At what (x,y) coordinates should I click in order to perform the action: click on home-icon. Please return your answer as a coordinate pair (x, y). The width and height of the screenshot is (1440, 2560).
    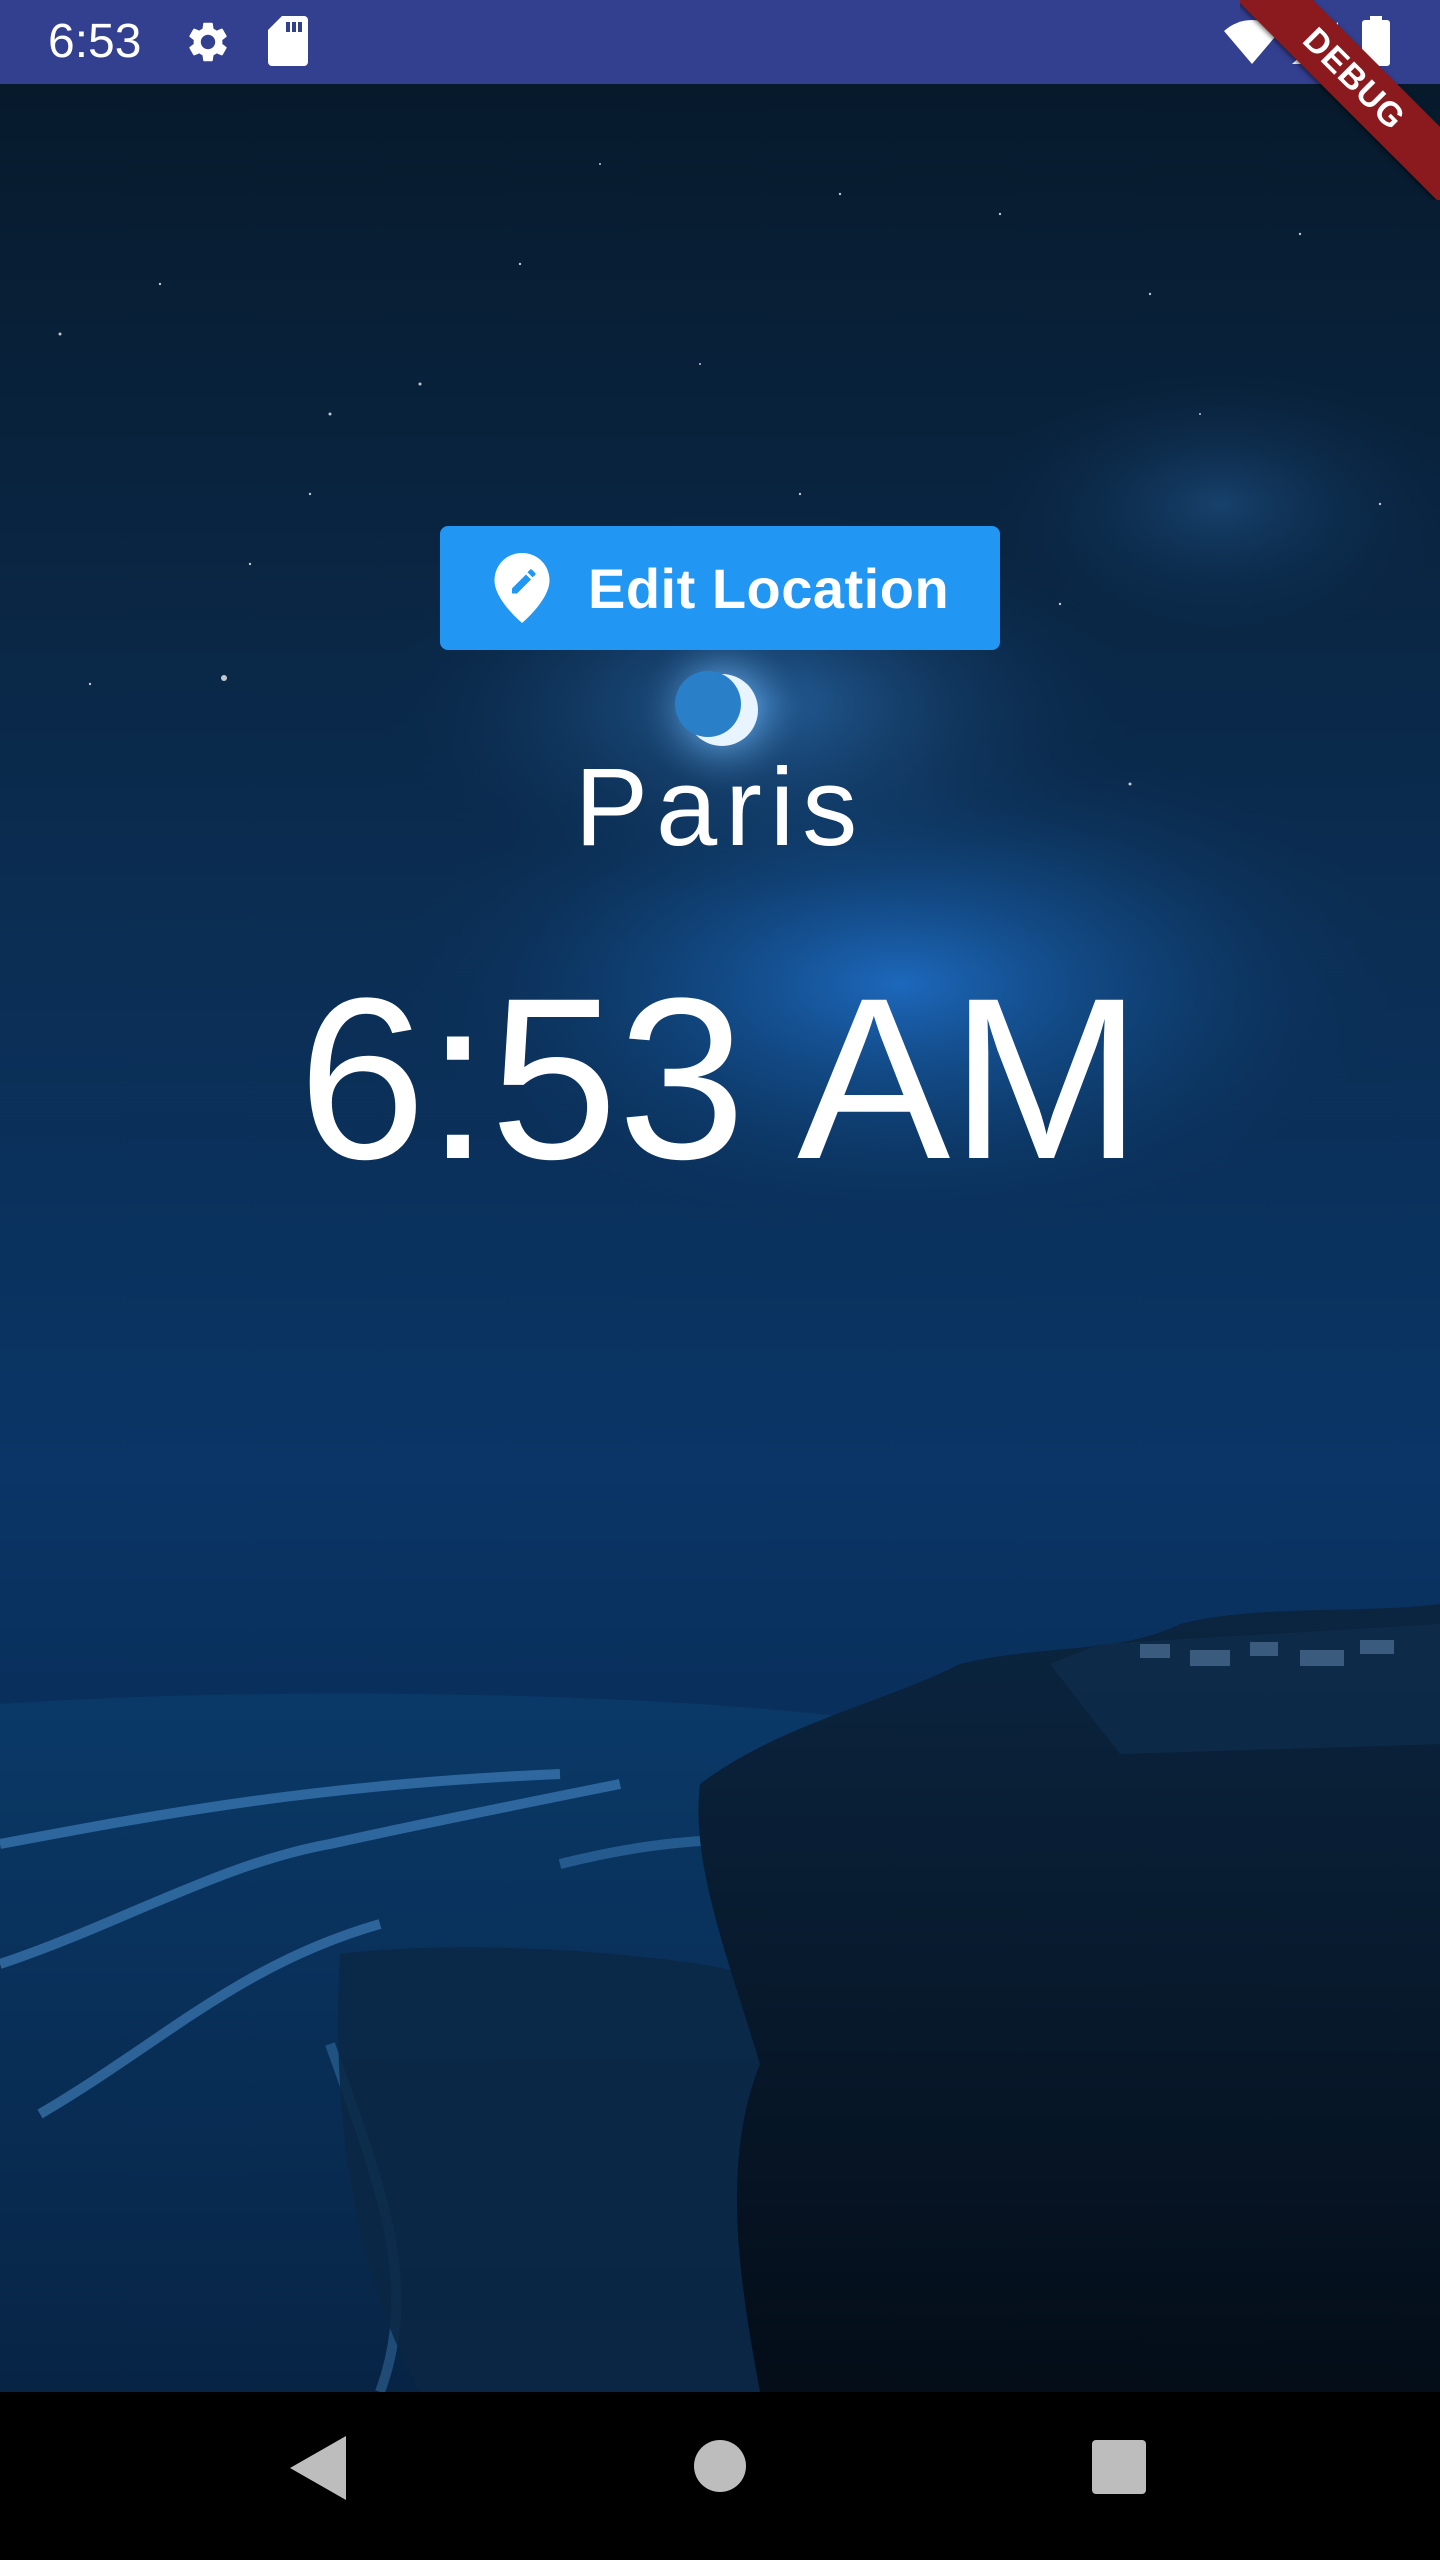
    Looking at the image, I should click on (720, 2466).